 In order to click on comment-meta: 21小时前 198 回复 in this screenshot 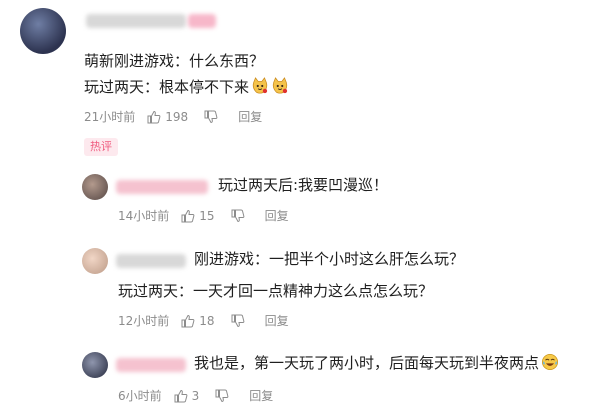, I will do `click(181, 116)`.